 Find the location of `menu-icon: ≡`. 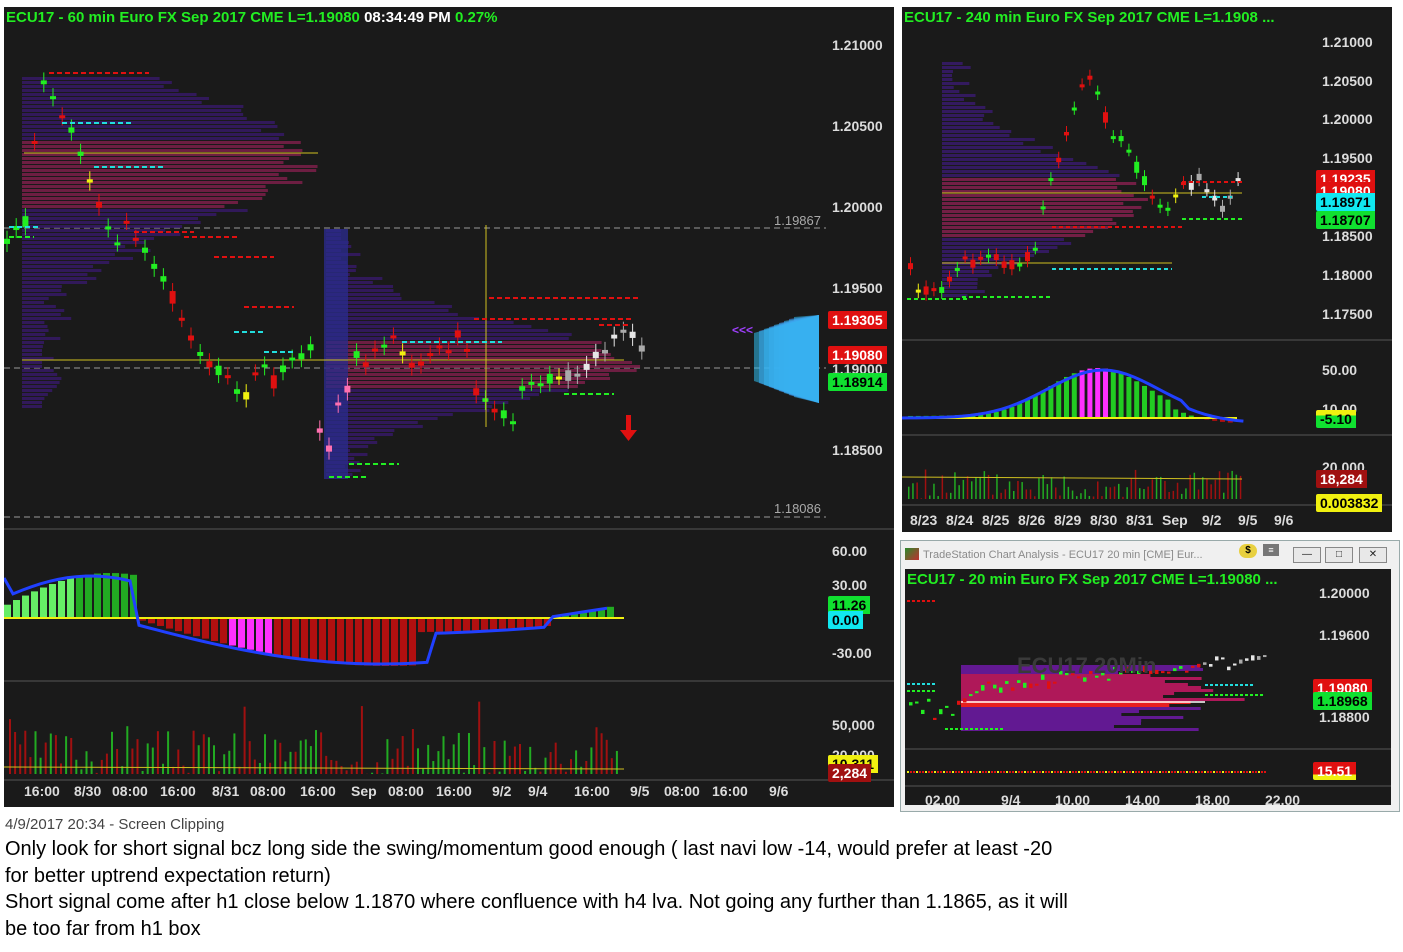

menu-icon: ≡ is located at coordinates (1271, 550).